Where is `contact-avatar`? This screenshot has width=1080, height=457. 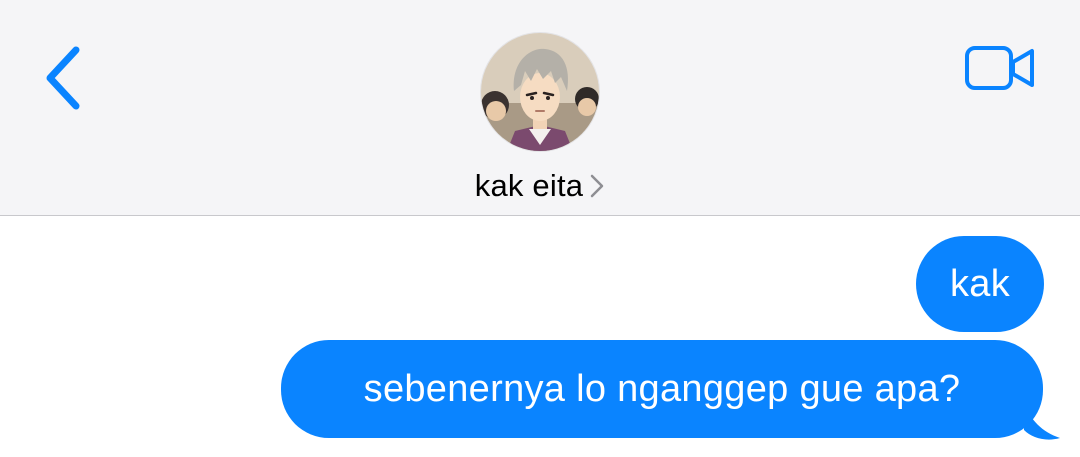 contact-avatar is located at coordinates (540, 92).